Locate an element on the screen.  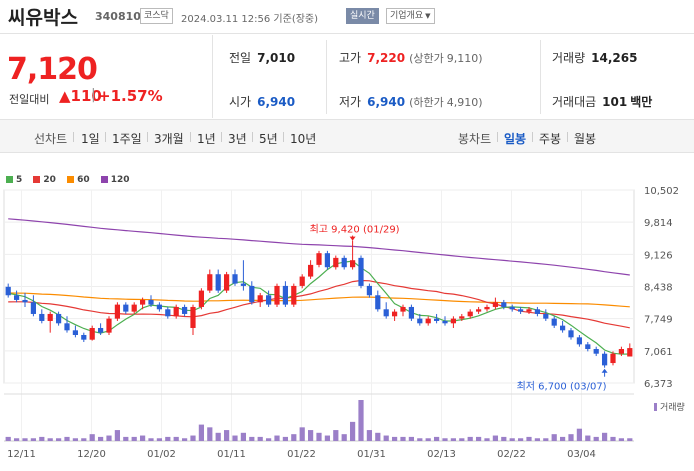
x-tick-label: 01/31 is located at coordinates (371, 454).